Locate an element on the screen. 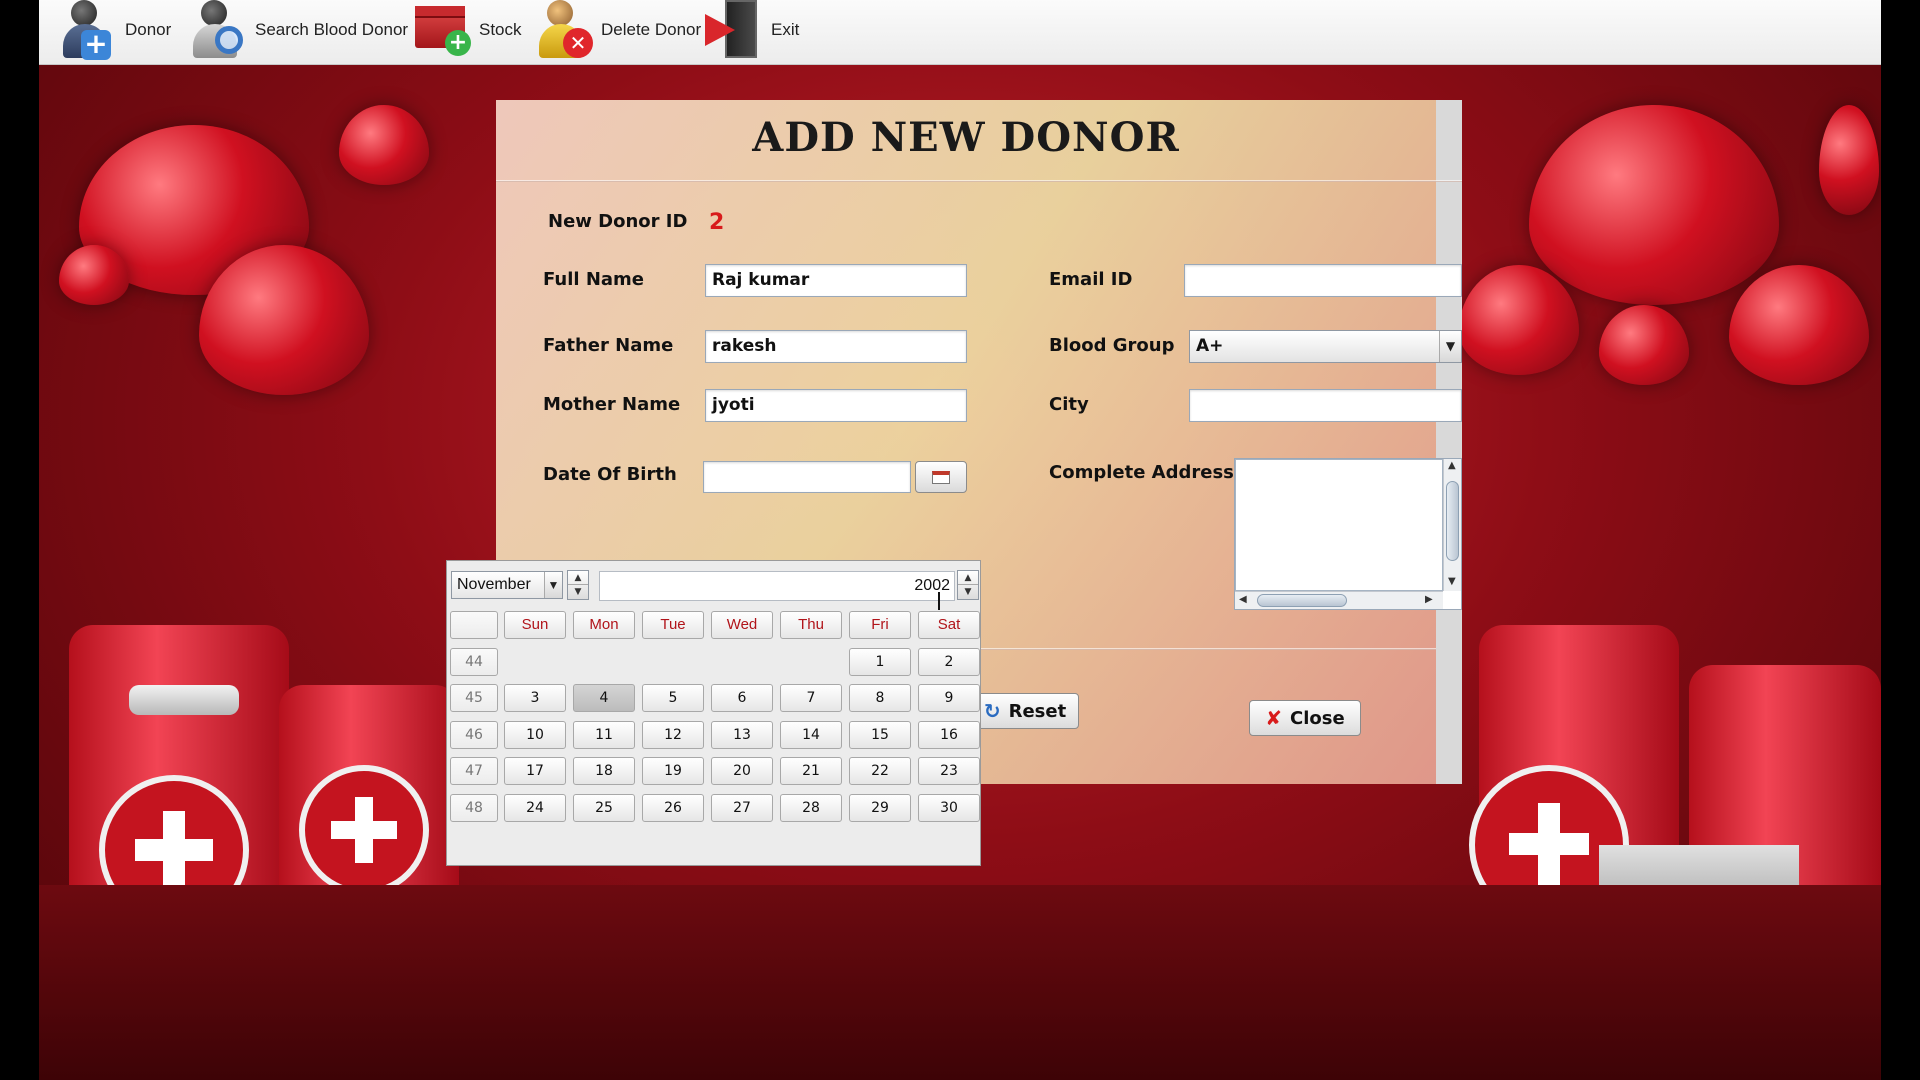  reset-button: ↻ Reset is located at coordinates (1025, 711).